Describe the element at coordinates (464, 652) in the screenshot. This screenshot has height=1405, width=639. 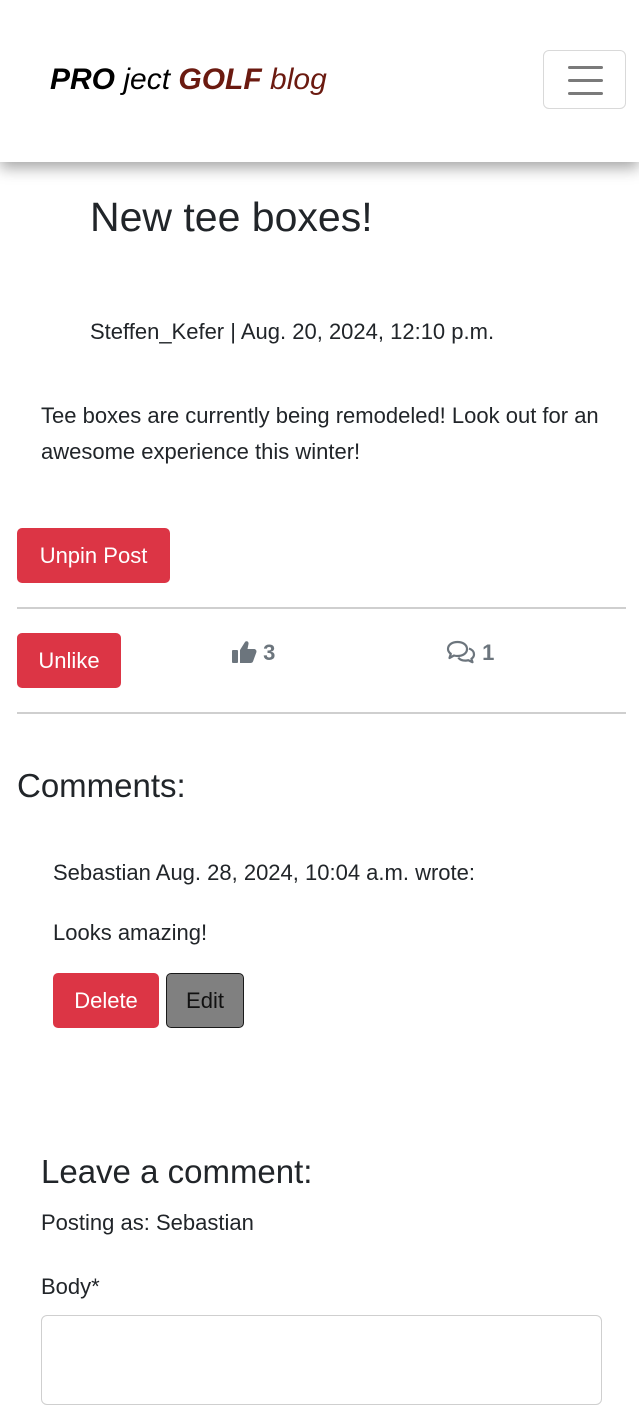
I see `comments-icon` at that location.